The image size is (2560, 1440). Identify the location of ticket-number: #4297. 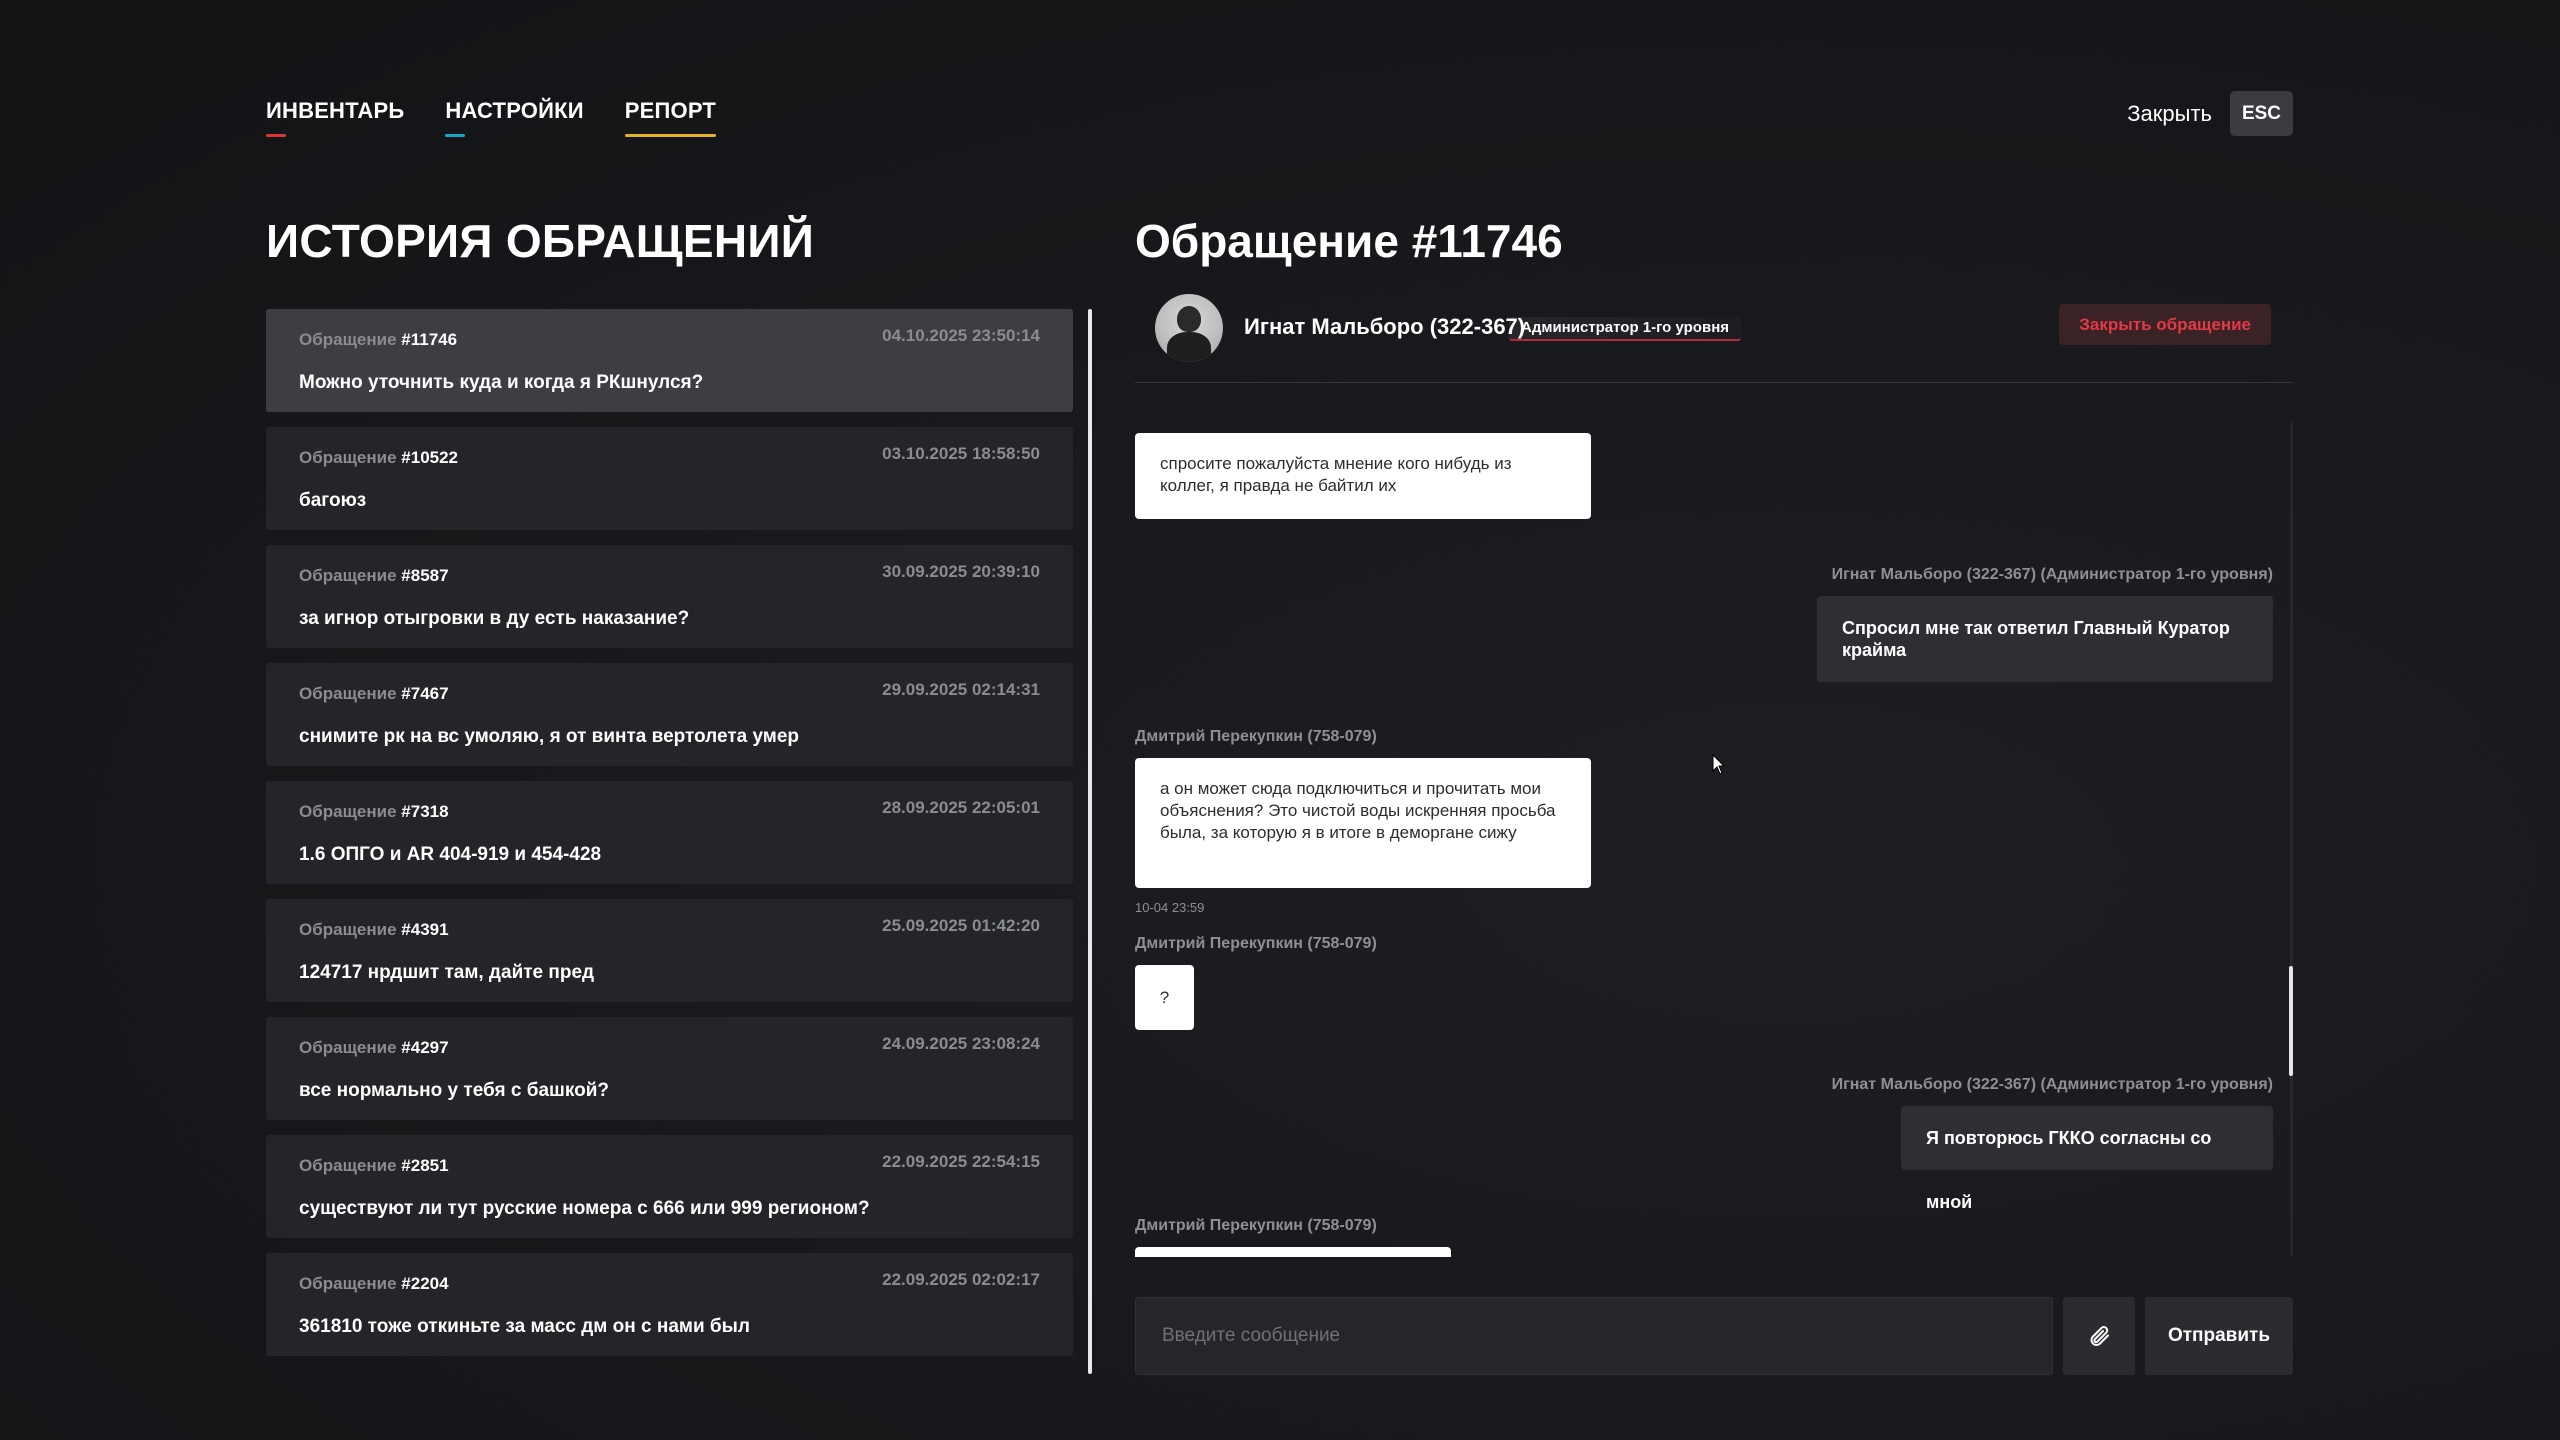
(425, 1047).